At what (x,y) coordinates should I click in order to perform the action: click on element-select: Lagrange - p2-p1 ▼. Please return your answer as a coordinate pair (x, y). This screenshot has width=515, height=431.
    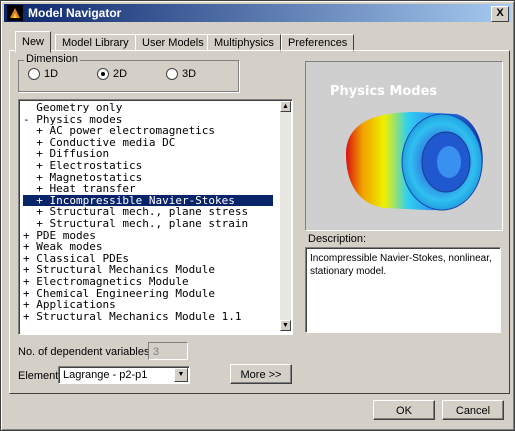
    Looking at the image, I should click on (124, 375).